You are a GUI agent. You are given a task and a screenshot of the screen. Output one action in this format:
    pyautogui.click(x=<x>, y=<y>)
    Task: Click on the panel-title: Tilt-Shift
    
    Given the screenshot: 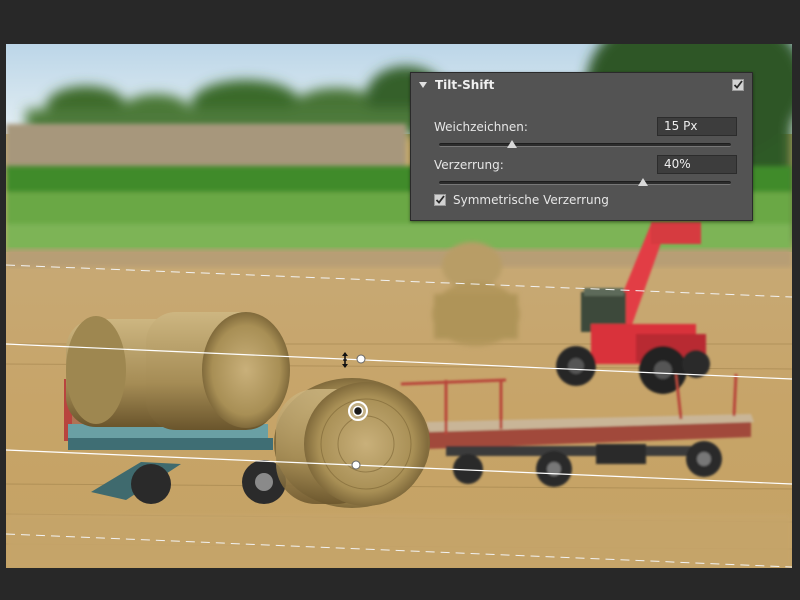 What is the action you would take?
    pyautogui.click(x=465, y=85)
    